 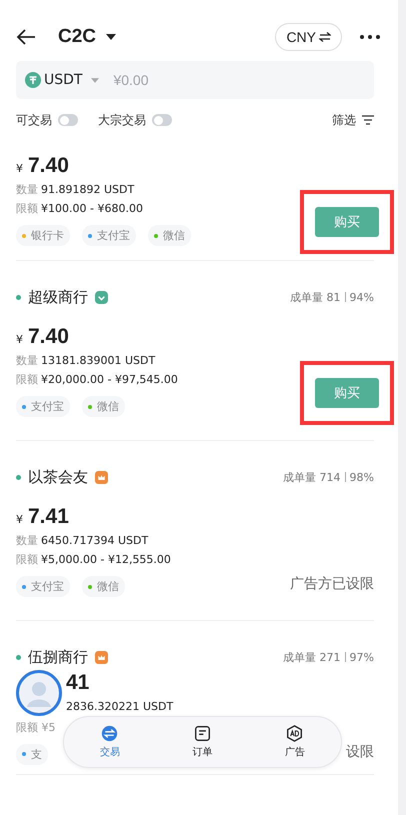 I want to click on quantity-value: 13181.839001 USDT, so click(x=98, y=360).